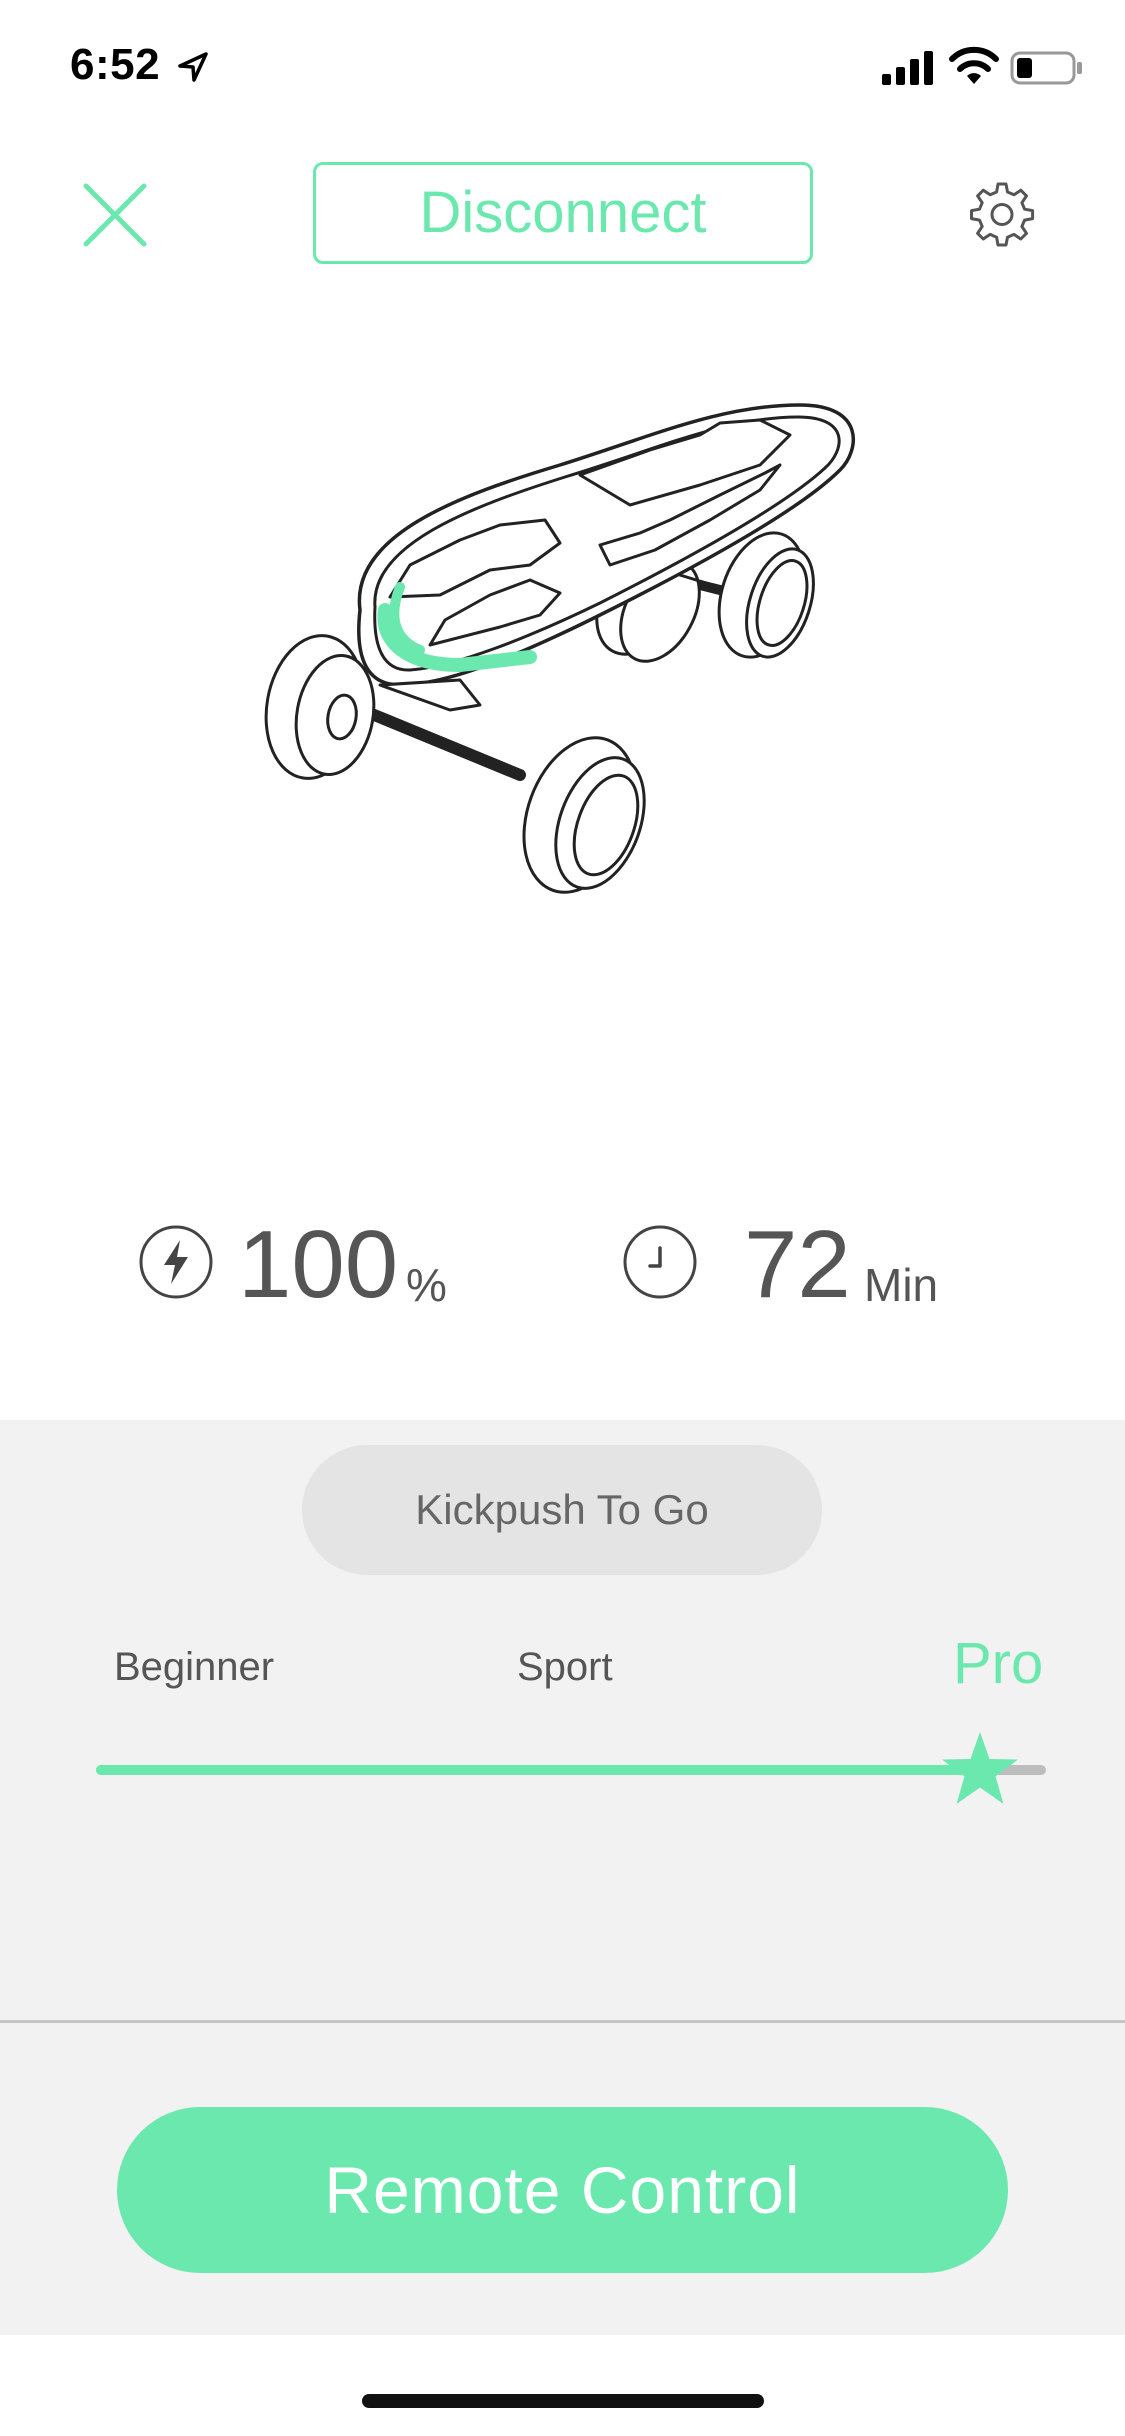 The width and height of the screenshot is (1125, 2436). I want to click on status-time: 6:52, so click(115, 64).